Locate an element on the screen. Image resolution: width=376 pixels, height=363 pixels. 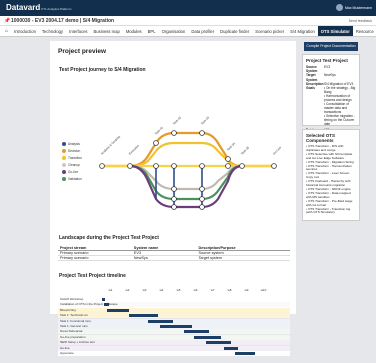
goals-label: Goals is located at coordinates (310, 88).